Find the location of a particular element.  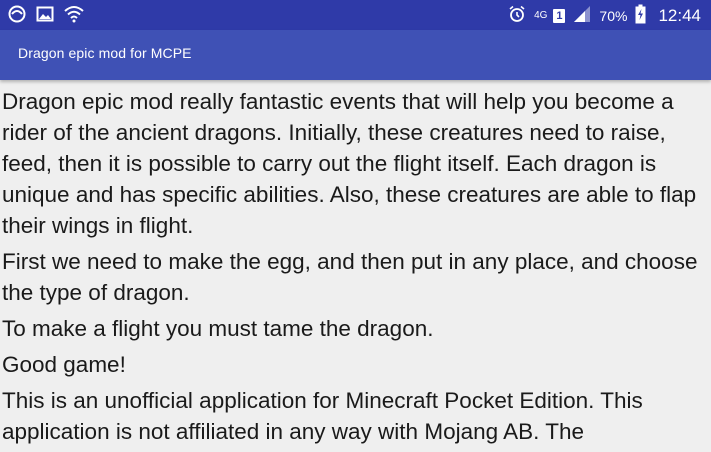

app-title: Dragon epic mod for MCPE is located at coordinates (105, 53).